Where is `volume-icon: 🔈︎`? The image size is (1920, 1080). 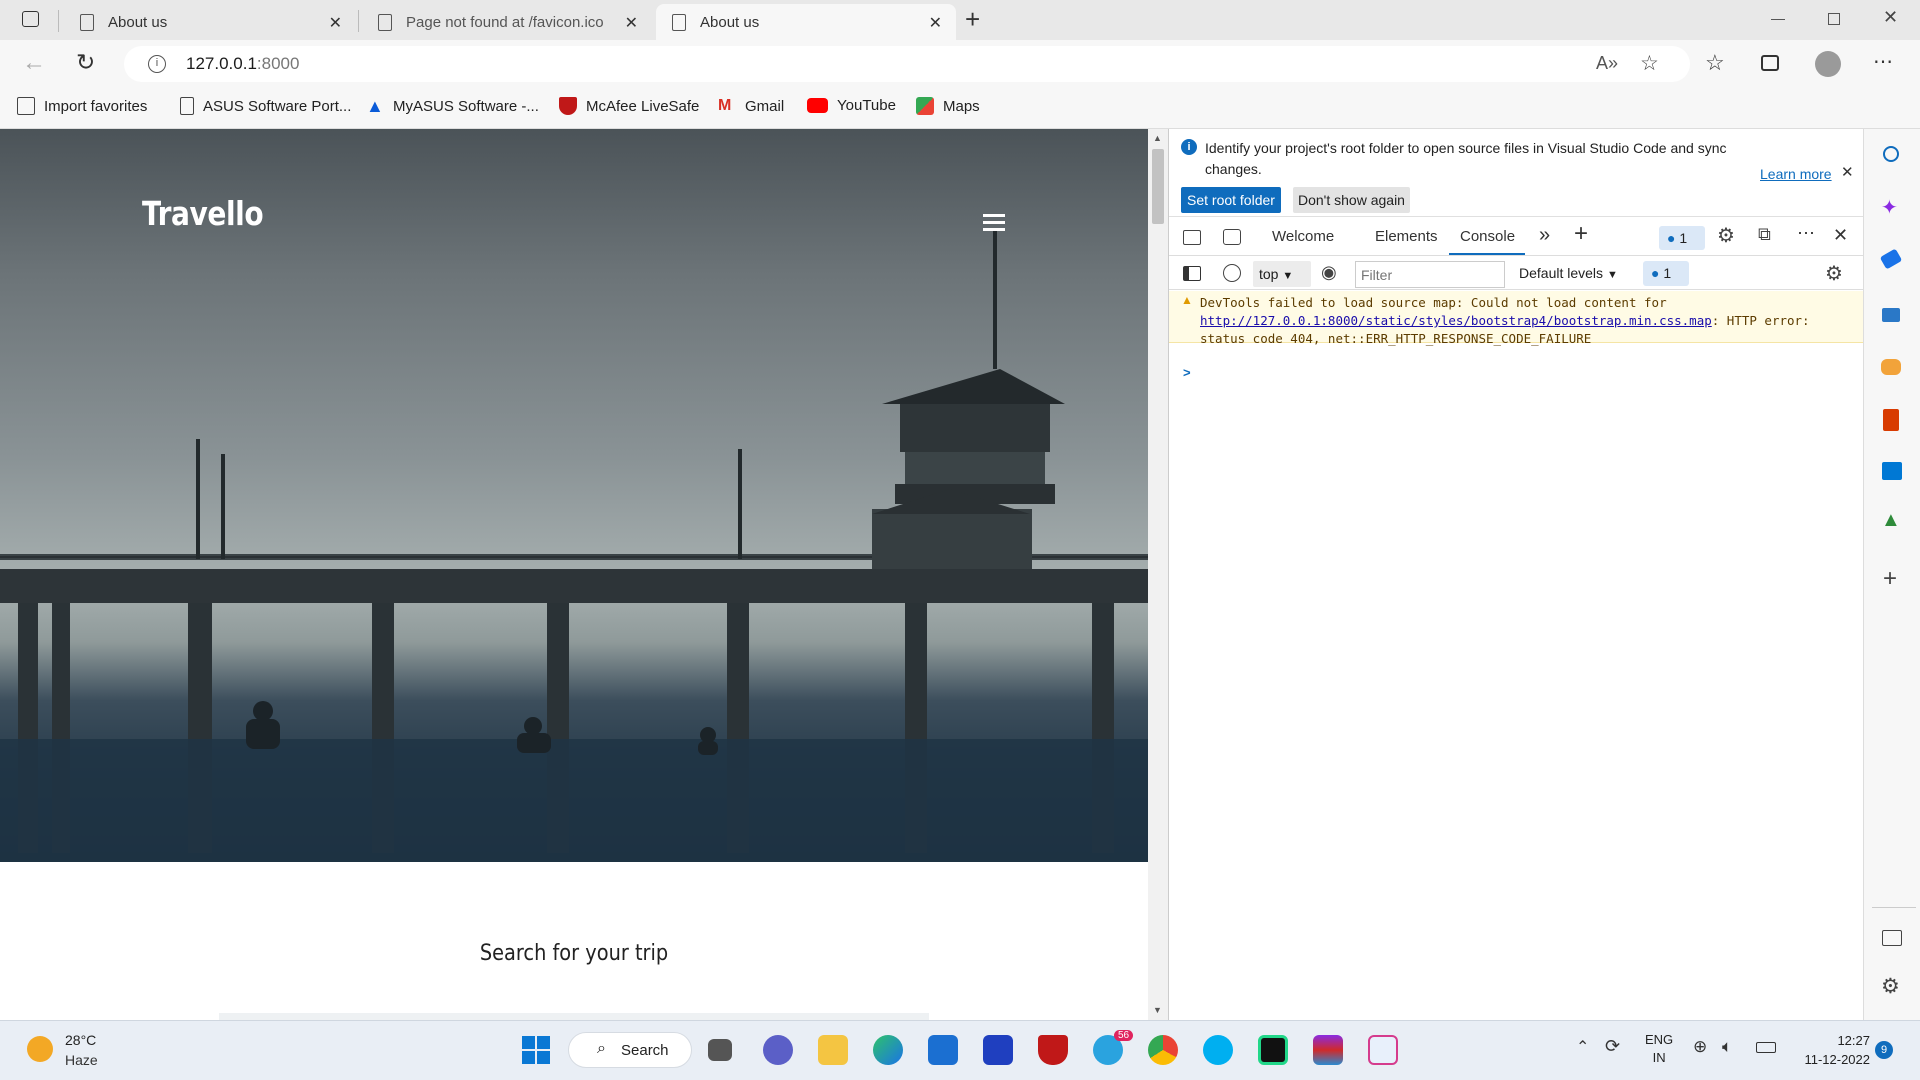 volume-icon: 🔈︎ is located at coordinates (1727, 1047).